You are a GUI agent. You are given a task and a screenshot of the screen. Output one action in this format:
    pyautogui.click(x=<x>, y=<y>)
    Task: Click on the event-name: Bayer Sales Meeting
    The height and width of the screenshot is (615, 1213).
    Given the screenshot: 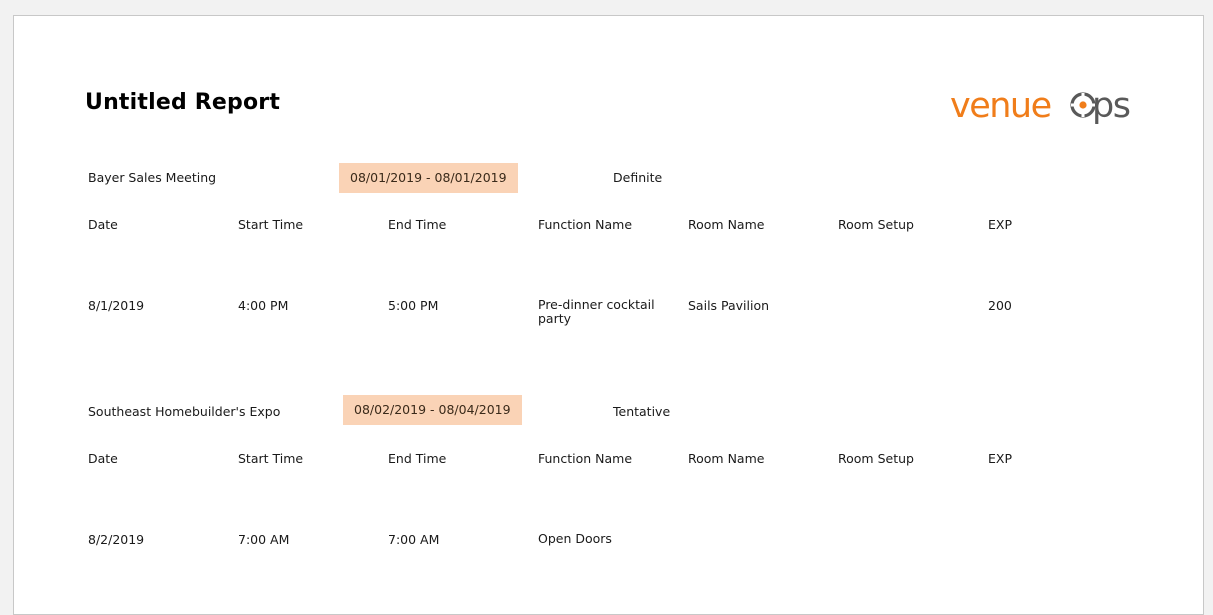 What is the action you would take?
    pyautogui.click(x=152, y=177)
    